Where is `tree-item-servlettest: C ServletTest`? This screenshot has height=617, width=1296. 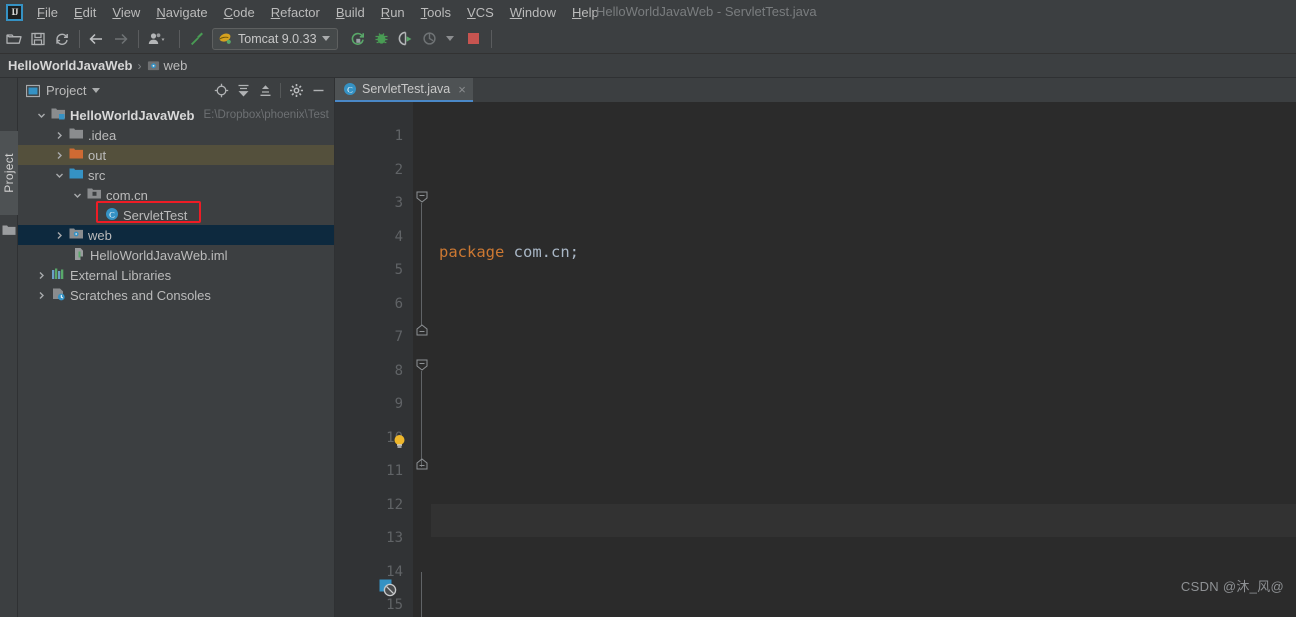
tree-item-servlettest: C ServletTest is located at coordinates (176, 215).